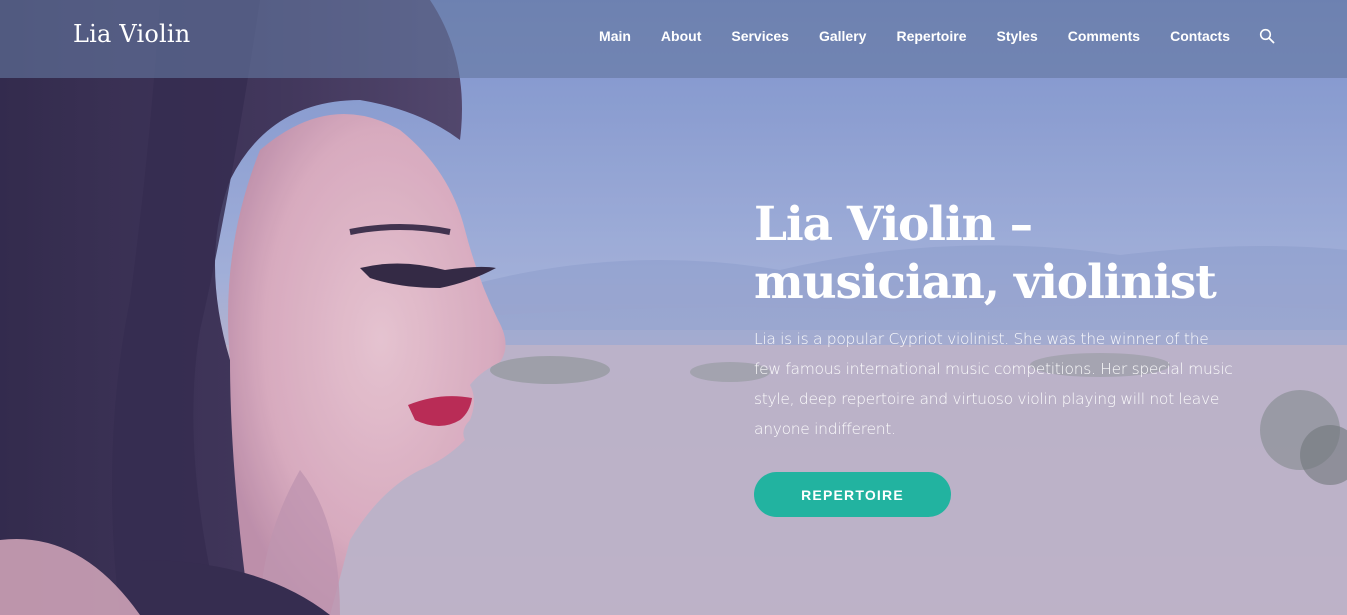  What do you see at coordinates (985, 282) in the screenshot?
I see `hero-title-line2: musician, violinist` at bounding box center [985, 282].